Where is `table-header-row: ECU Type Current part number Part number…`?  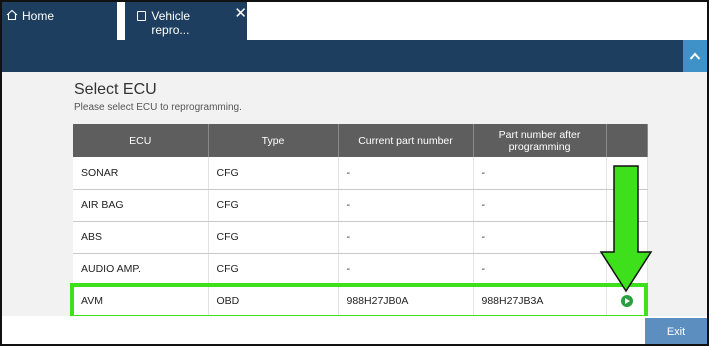 table-header-row: ECU Type Current part number Part number… is located at coordinates (360, 140).